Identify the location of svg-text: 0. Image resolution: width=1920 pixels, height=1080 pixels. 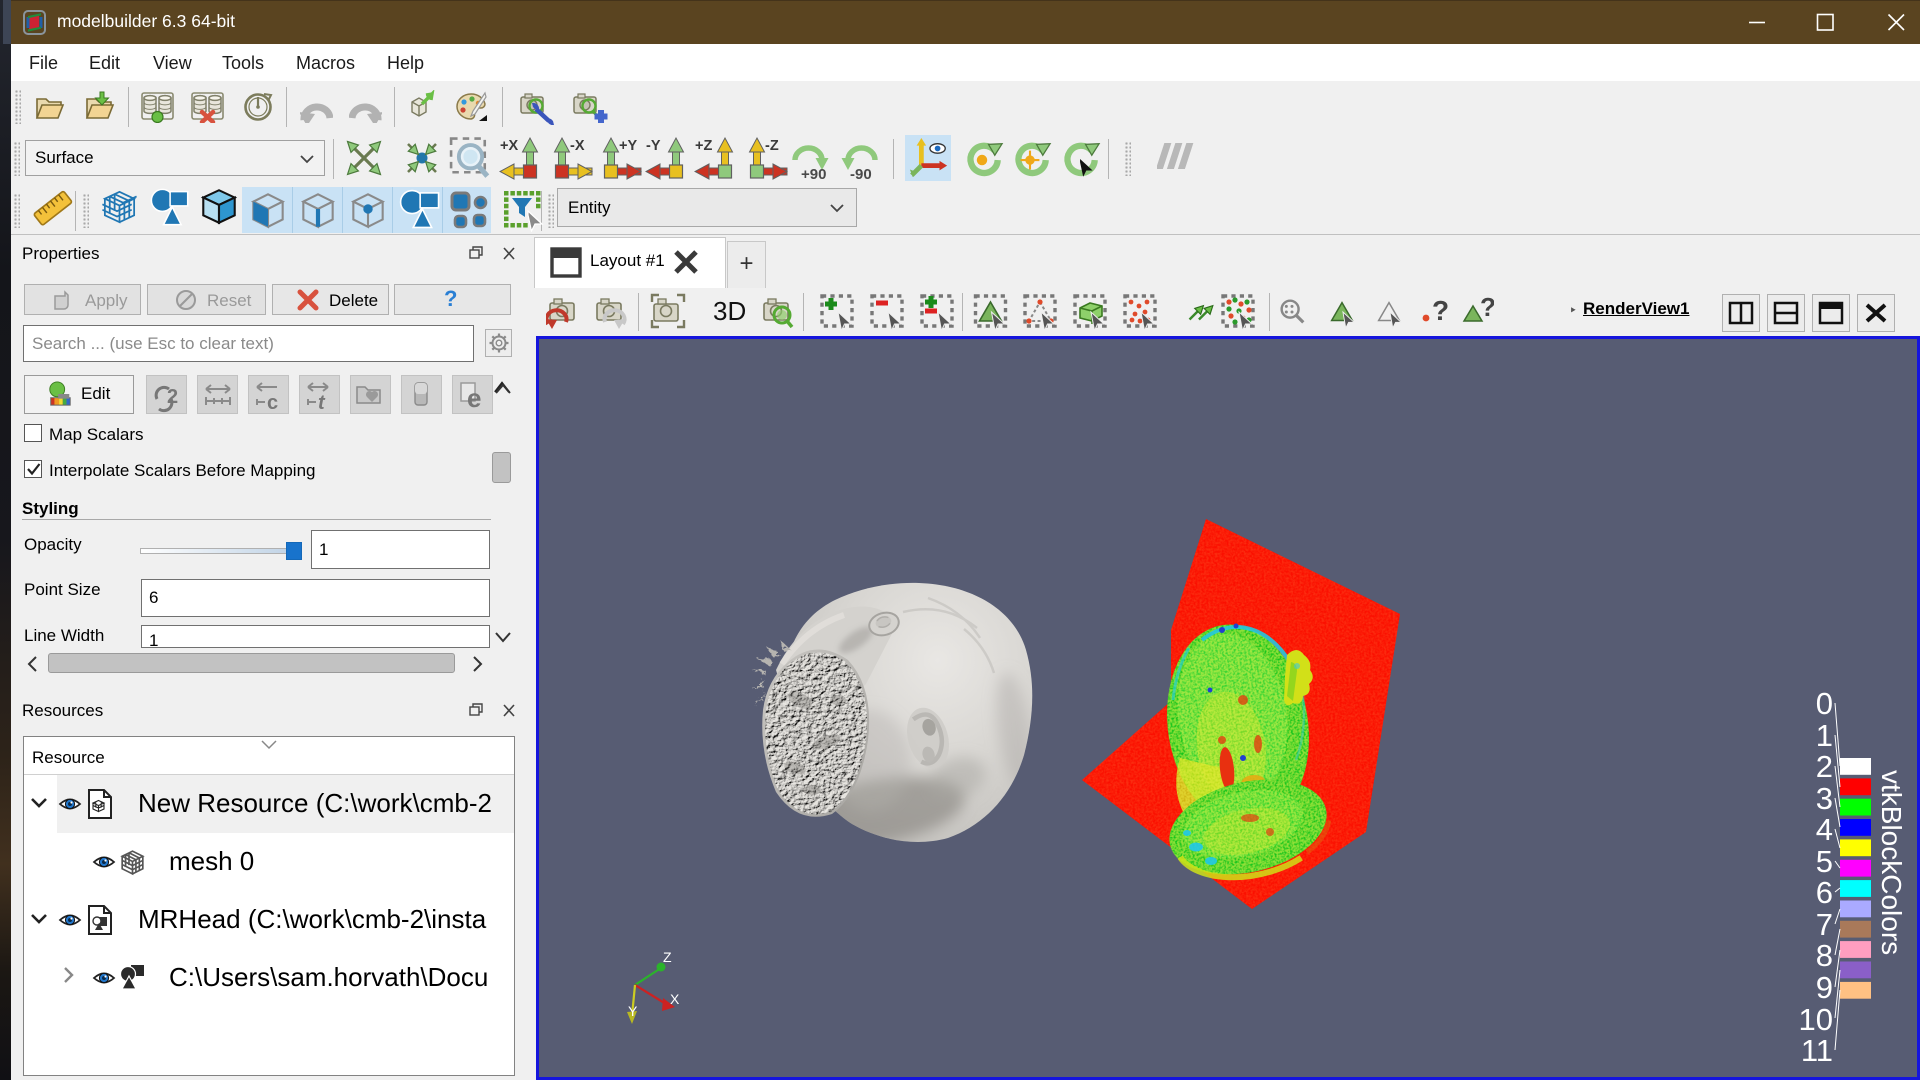
(1824, 703).